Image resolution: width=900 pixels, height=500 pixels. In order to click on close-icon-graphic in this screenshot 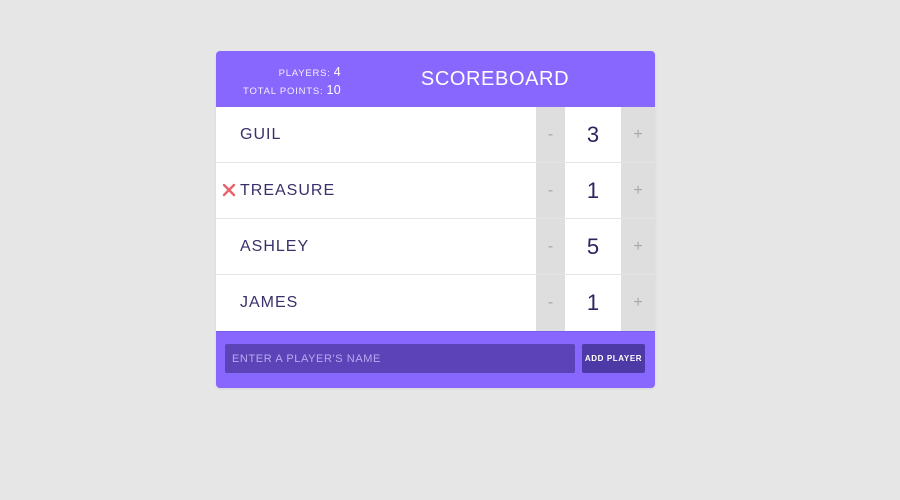, I will do `click(229, 190)`.